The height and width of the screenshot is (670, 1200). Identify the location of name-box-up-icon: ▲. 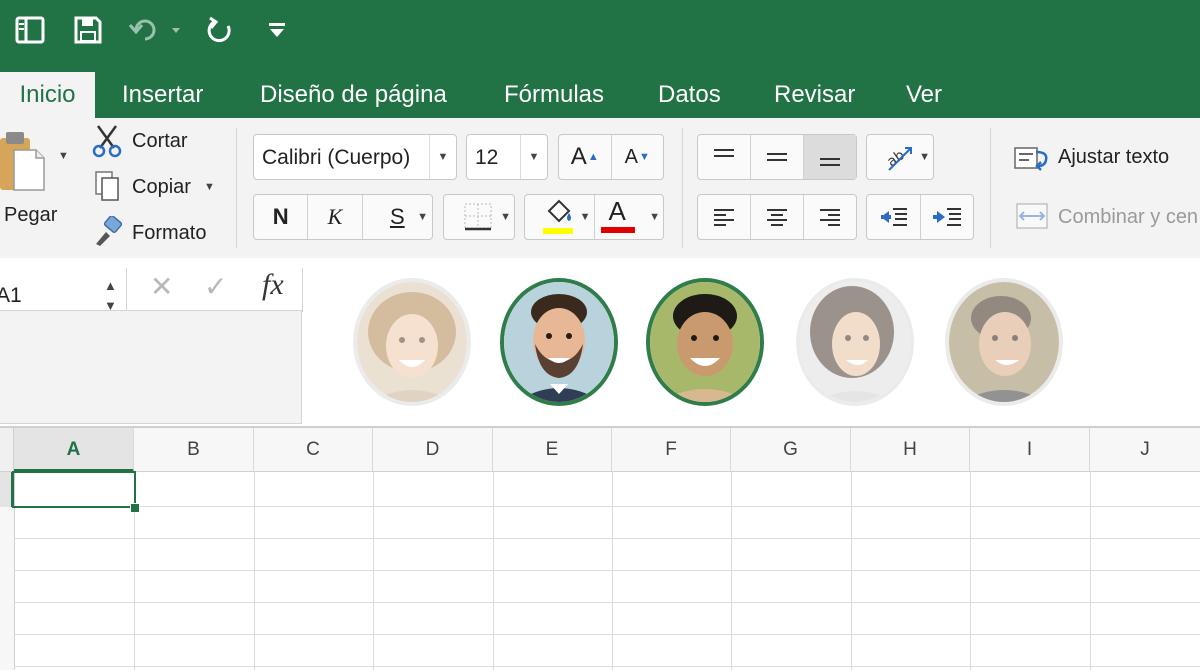
(110, 285).